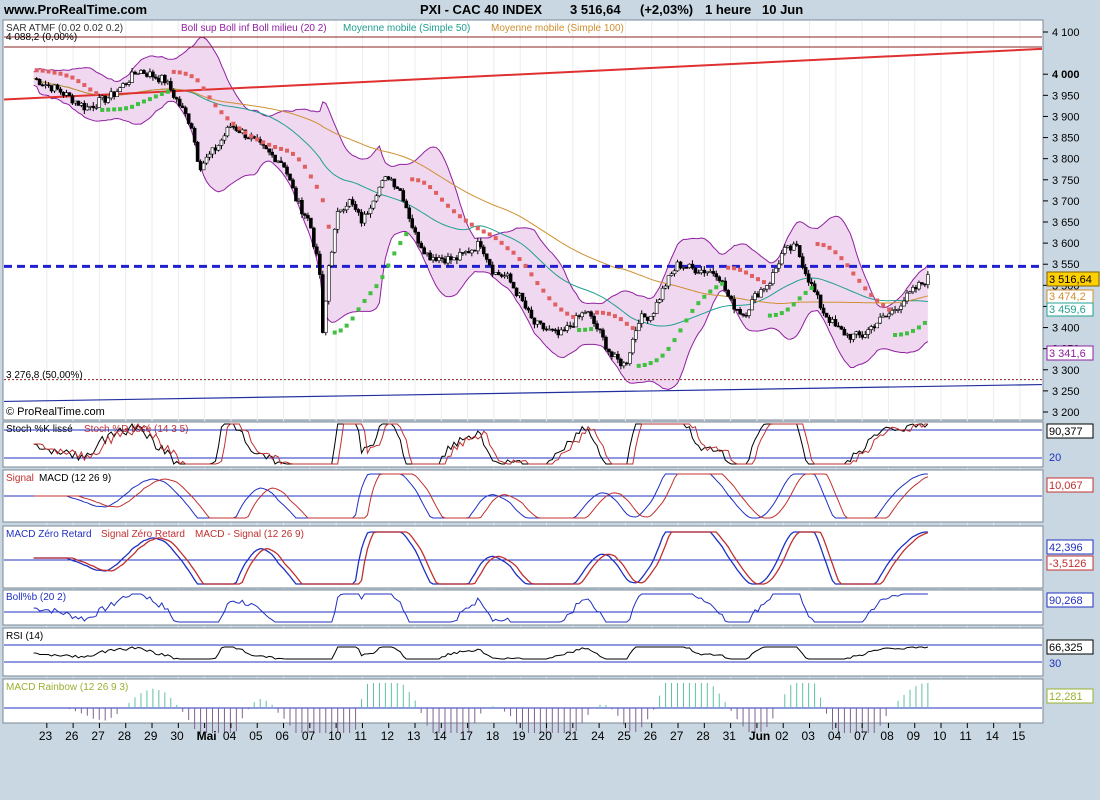  What do you see at coordinates (1070, 563) in the screenshot?
I see `badge-zr-hist: -3,5126` at bounding box center [1070, 563].